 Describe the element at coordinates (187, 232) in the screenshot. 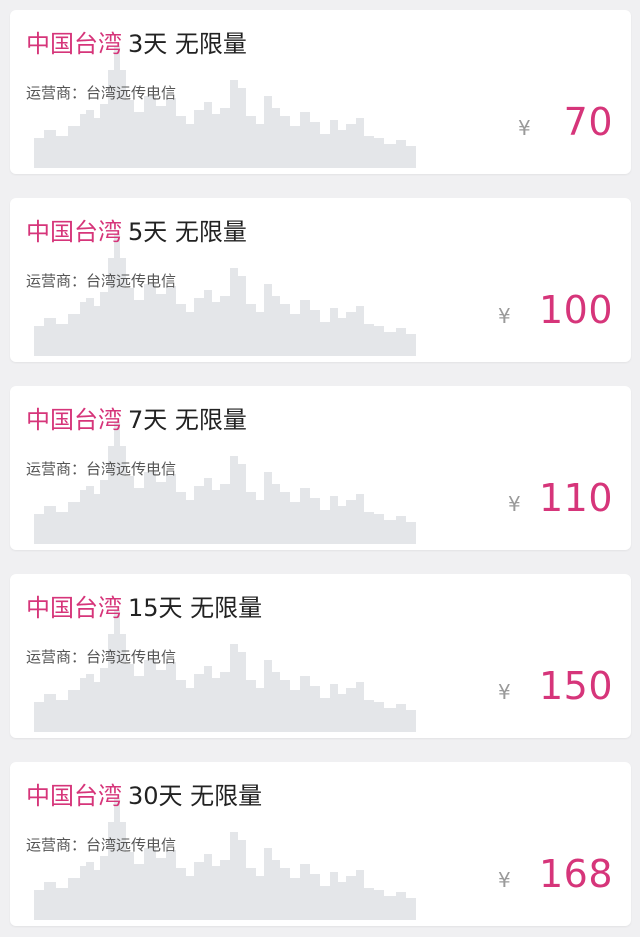

I see `plan-spec: 5天 无限量` at that location.